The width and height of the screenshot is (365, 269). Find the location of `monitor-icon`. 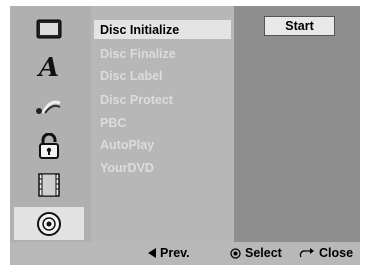

monitor-icon is located at coordinates (49, 28).